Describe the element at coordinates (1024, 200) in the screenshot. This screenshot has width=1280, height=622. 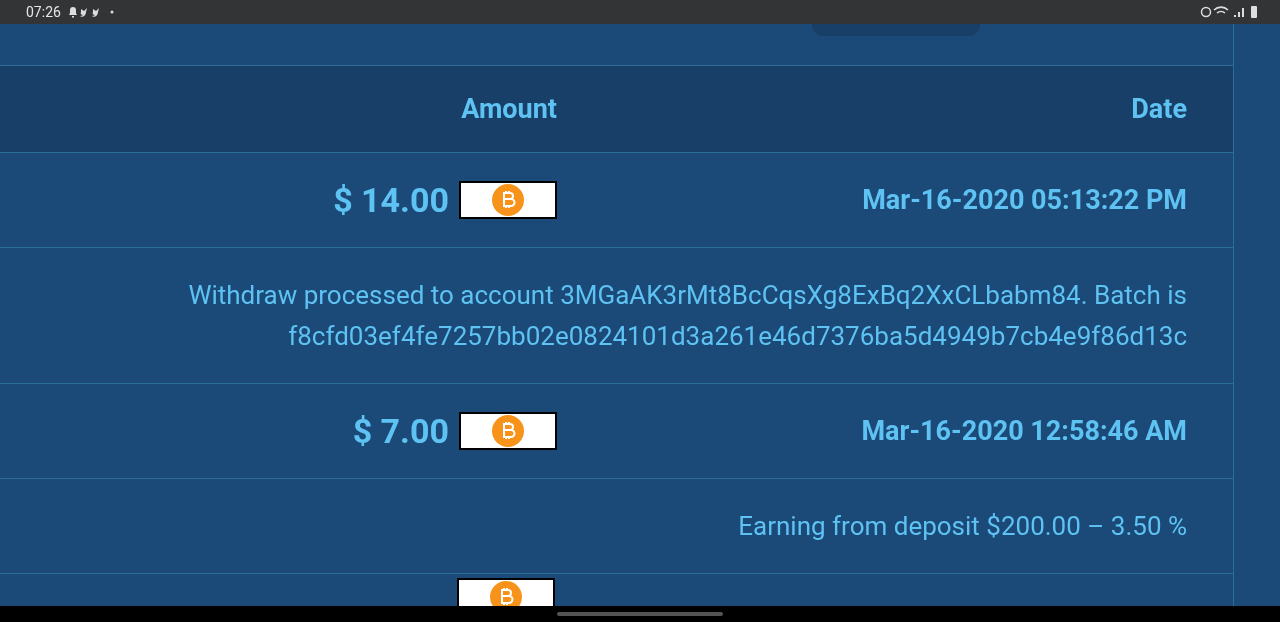
I see `date-text: Mar-16-2020 05:13:22 PM` at that location.